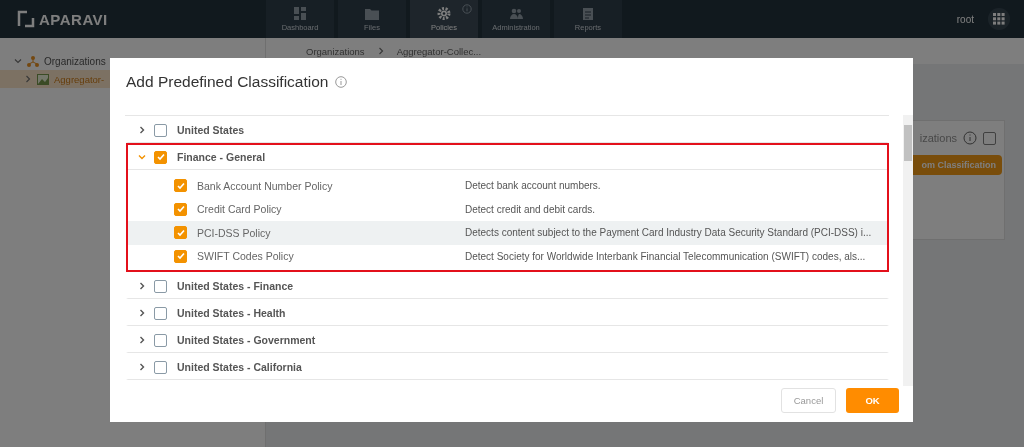 This screenshot has width=1024, height=447. Describe the element at coordinates (444, 13) in the screenshot. I see `gear-icon` at that location.